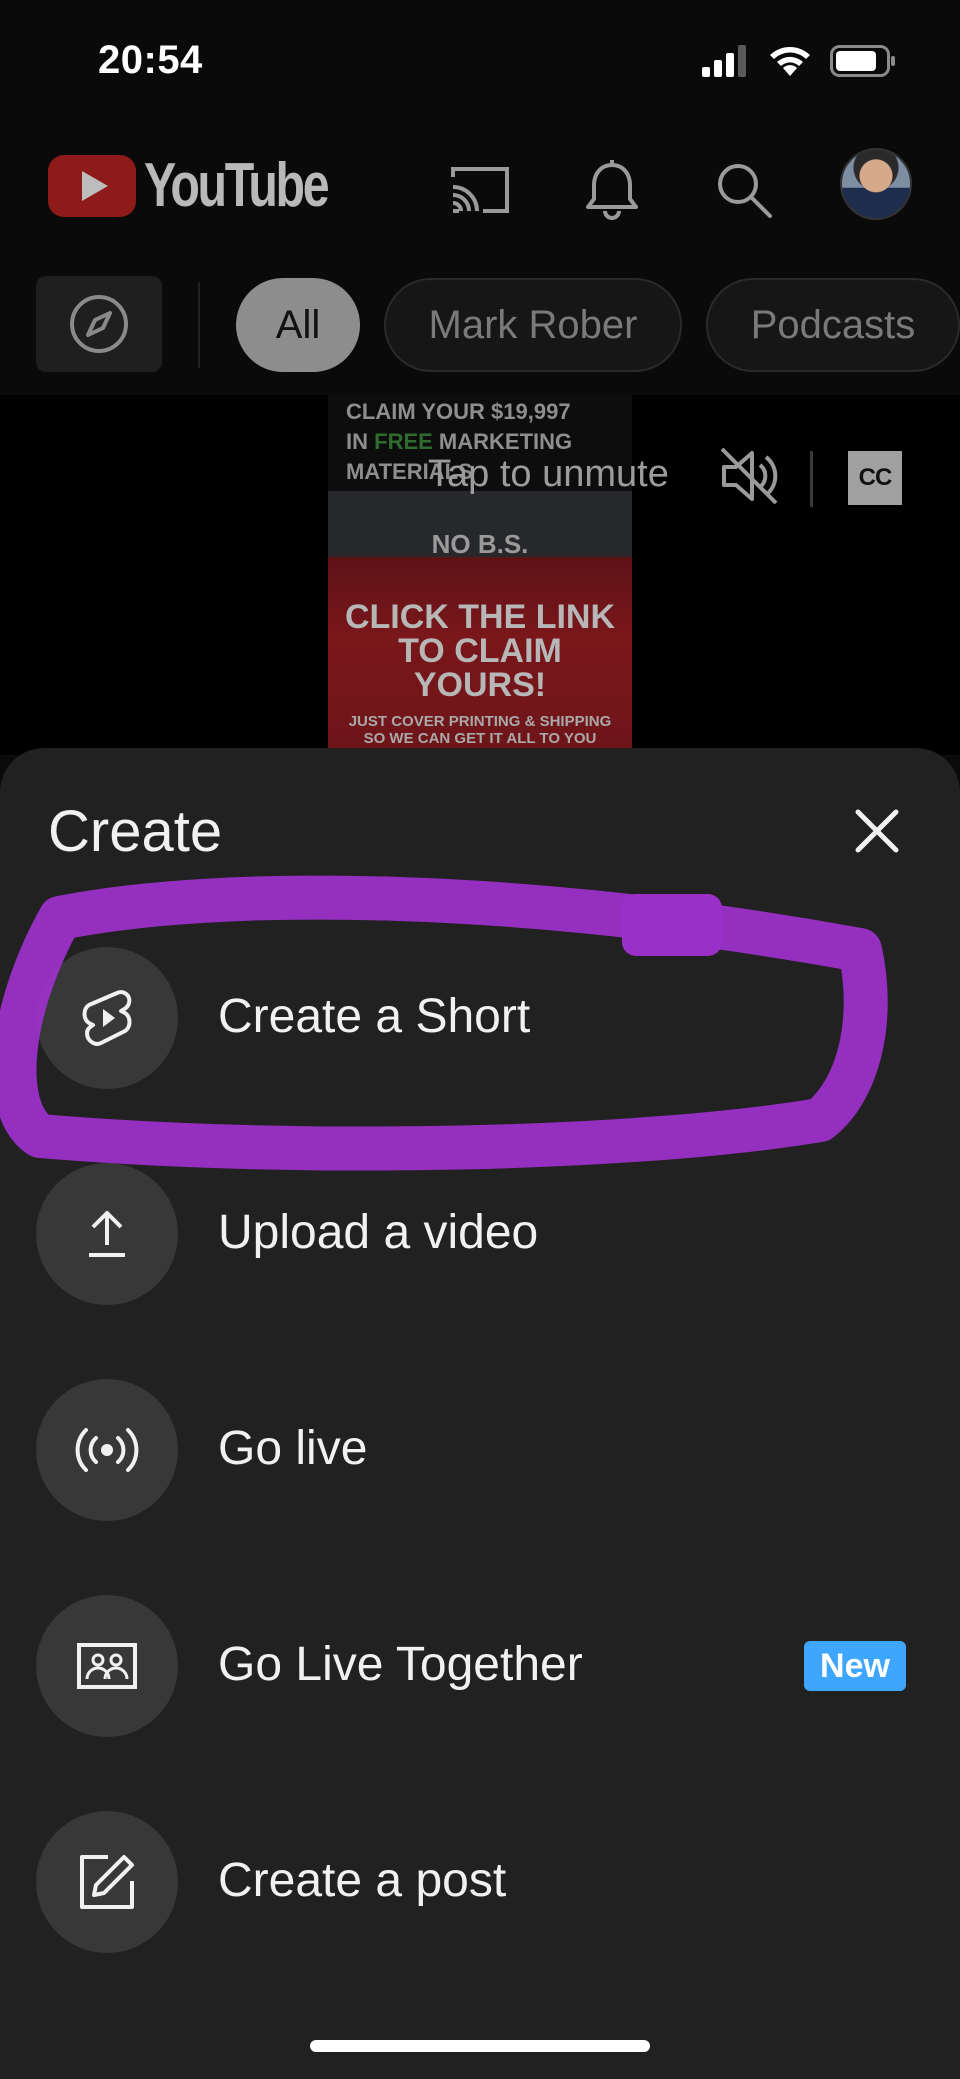  What do you see at coordinates (400, 1664) in the screenshot?
I see `menu-label-go-live-together: Go Live Together` at bounding box center [400, 1664].